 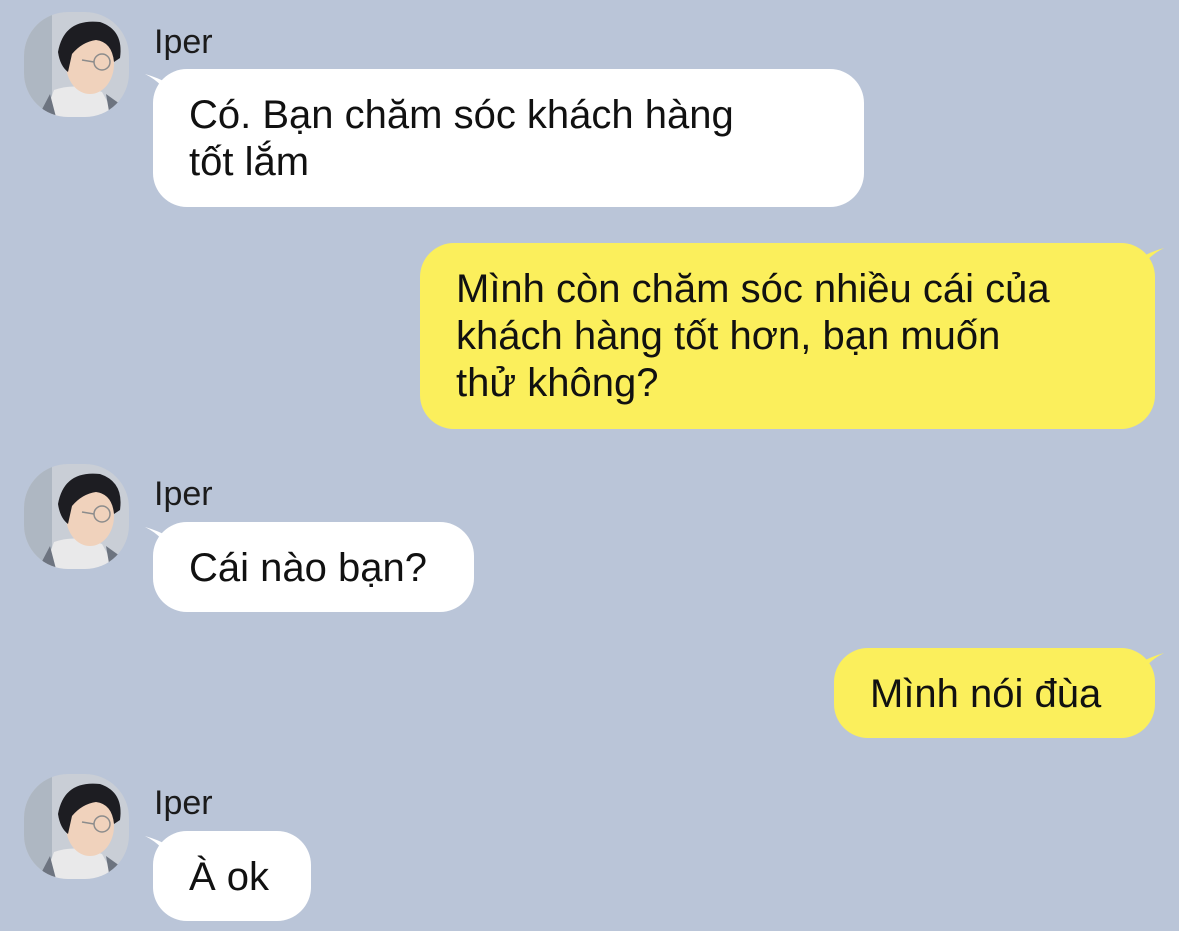 I want to click on message-bubble-incoming: À ok, so click(x=232, y=876).